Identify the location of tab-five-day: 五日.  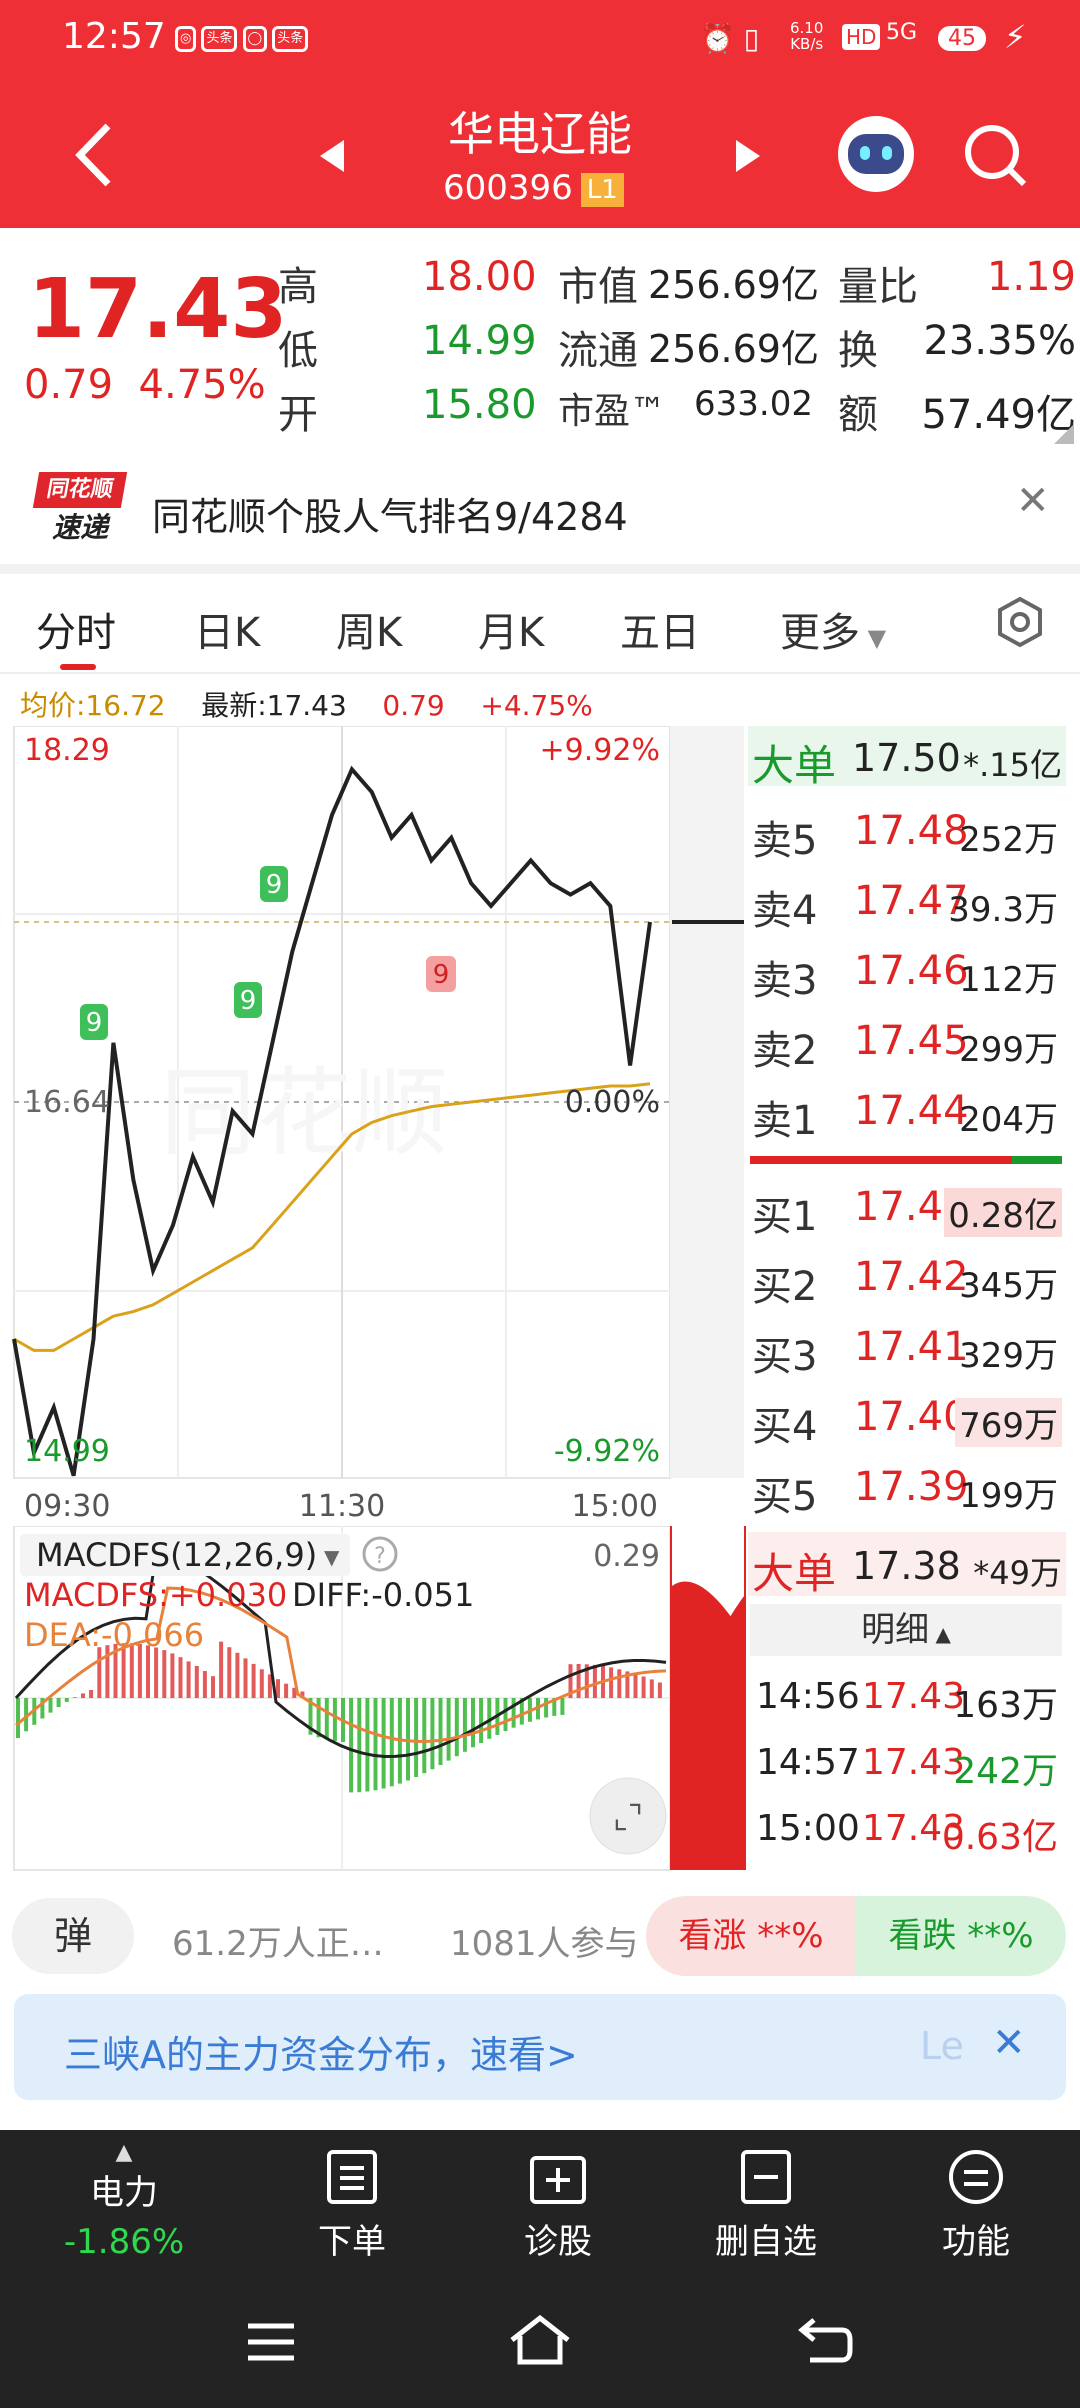
(660, 629).